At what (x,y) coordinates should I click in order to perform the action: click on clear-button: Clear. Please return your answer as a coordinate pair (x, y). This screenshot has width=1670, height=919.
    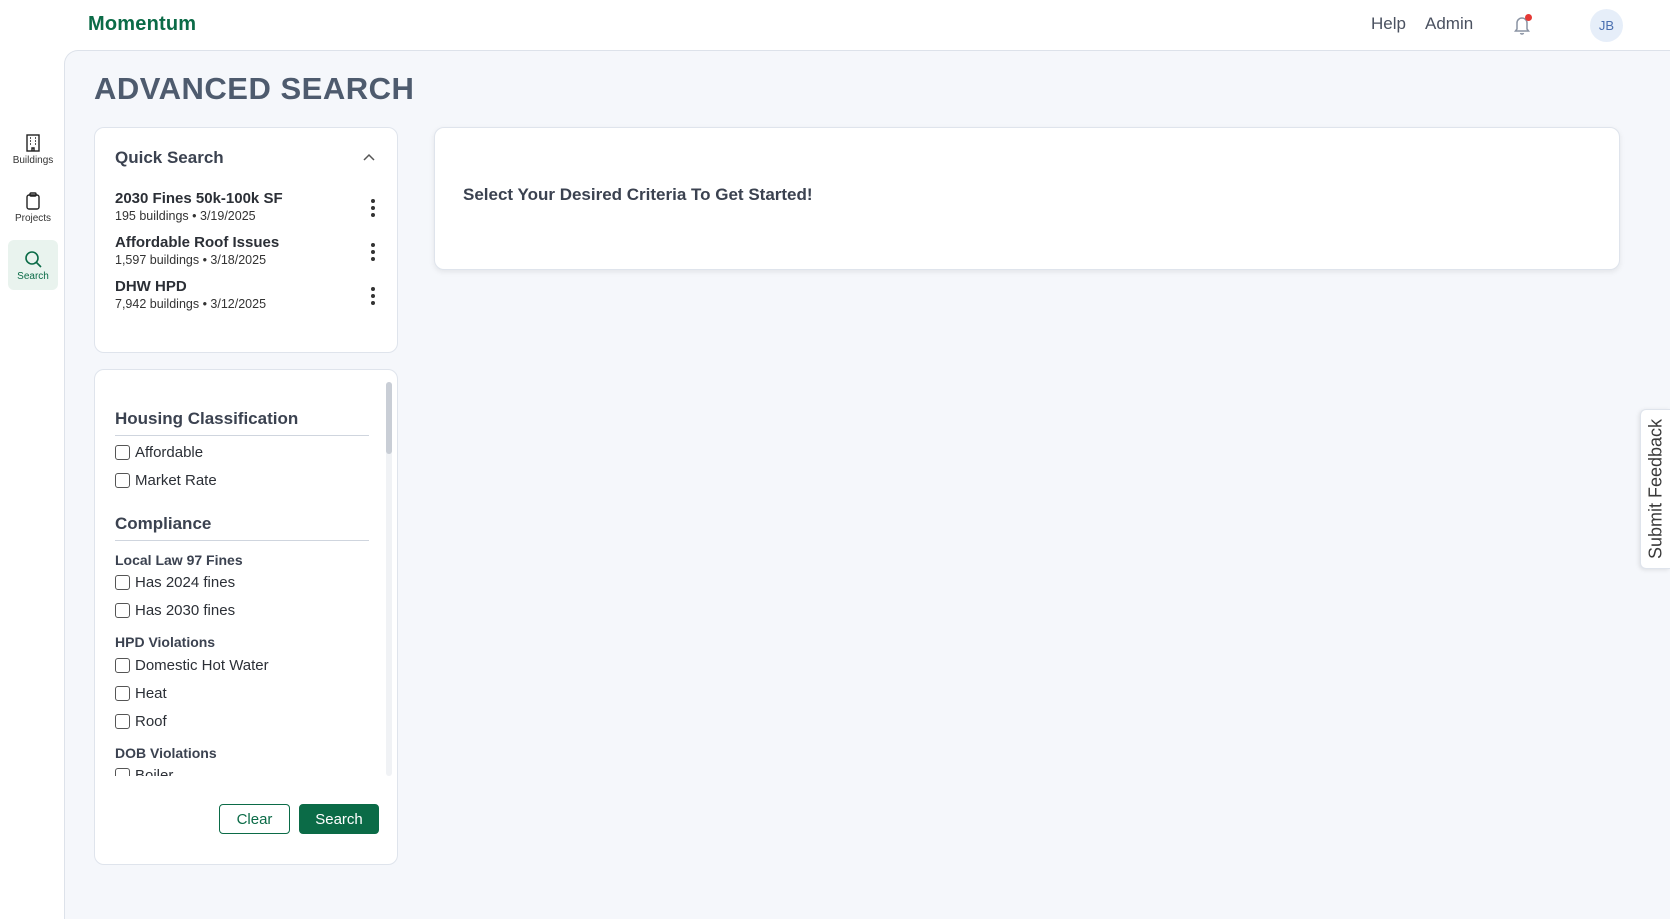
    Looking at the image, I should click on (254, 819).